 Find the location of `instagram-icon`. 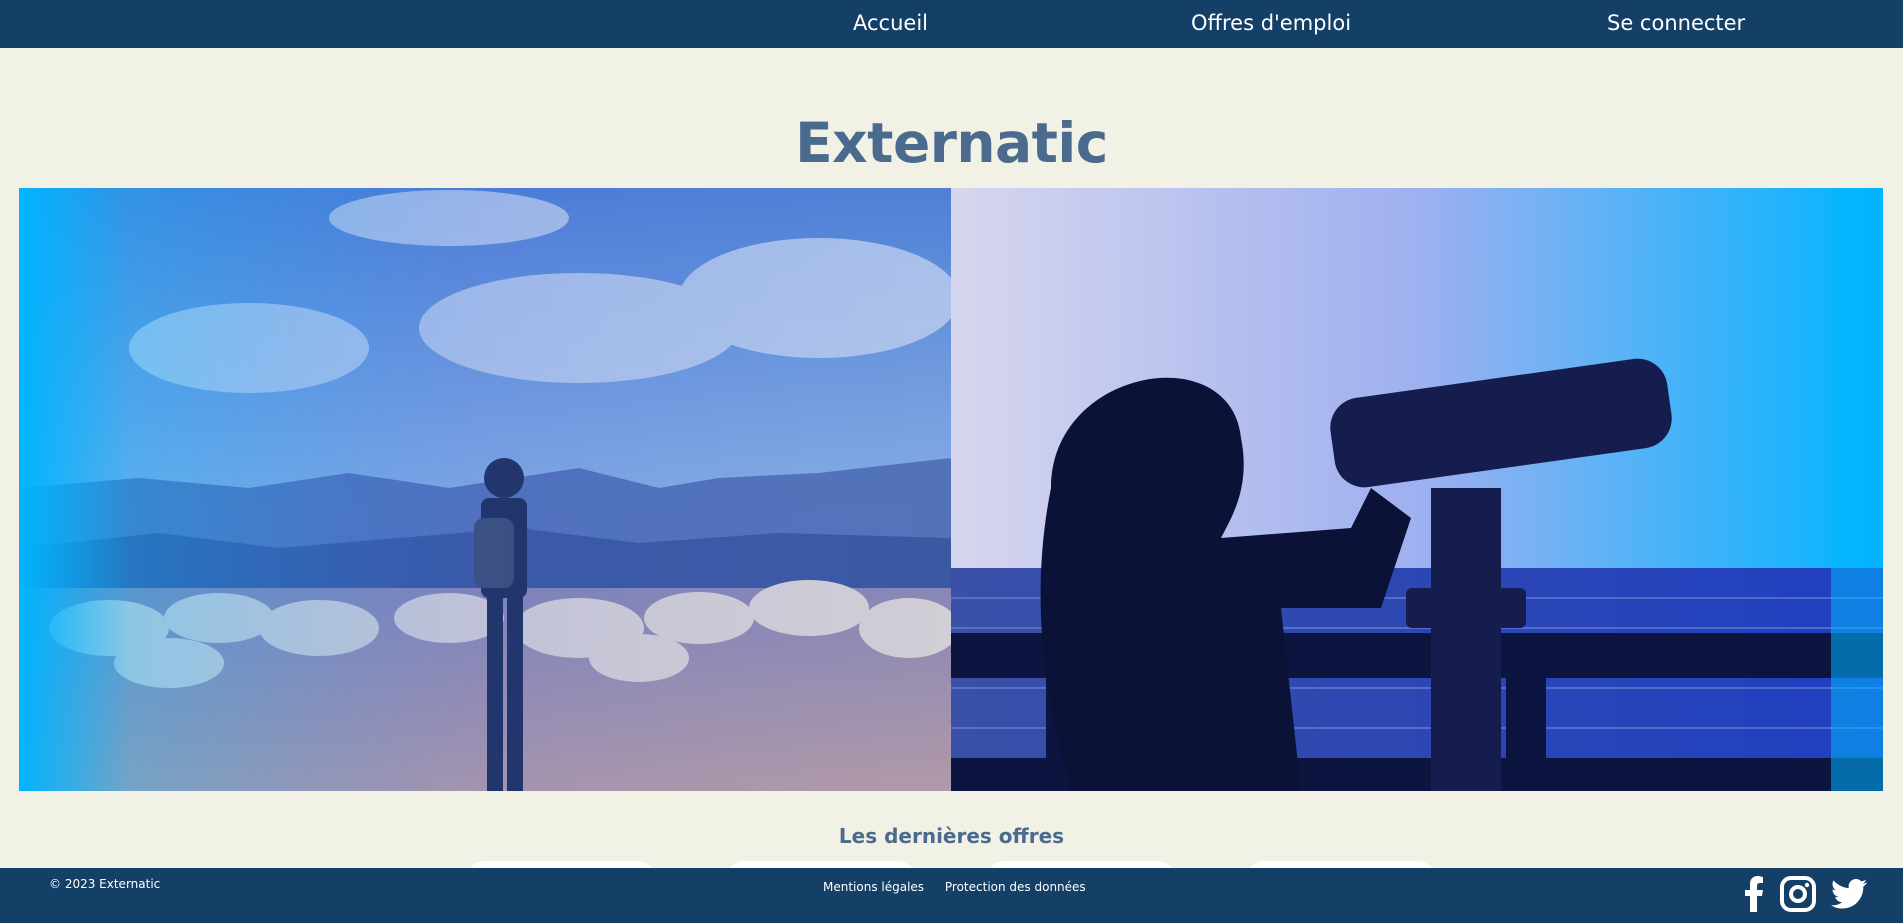

instagram-icon is located at coordinates (1797, 896).